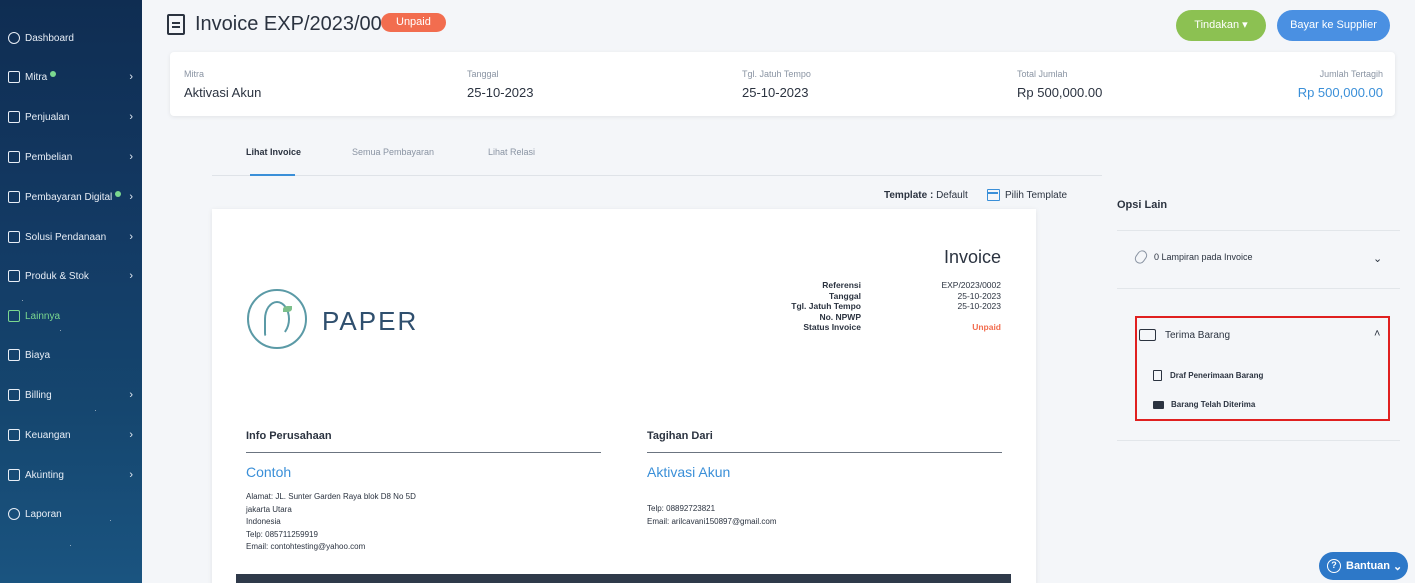 This screenshot has height=583, width=1415. I want to click on sidebar-item-billing: Billing ›, so click(71, 395).